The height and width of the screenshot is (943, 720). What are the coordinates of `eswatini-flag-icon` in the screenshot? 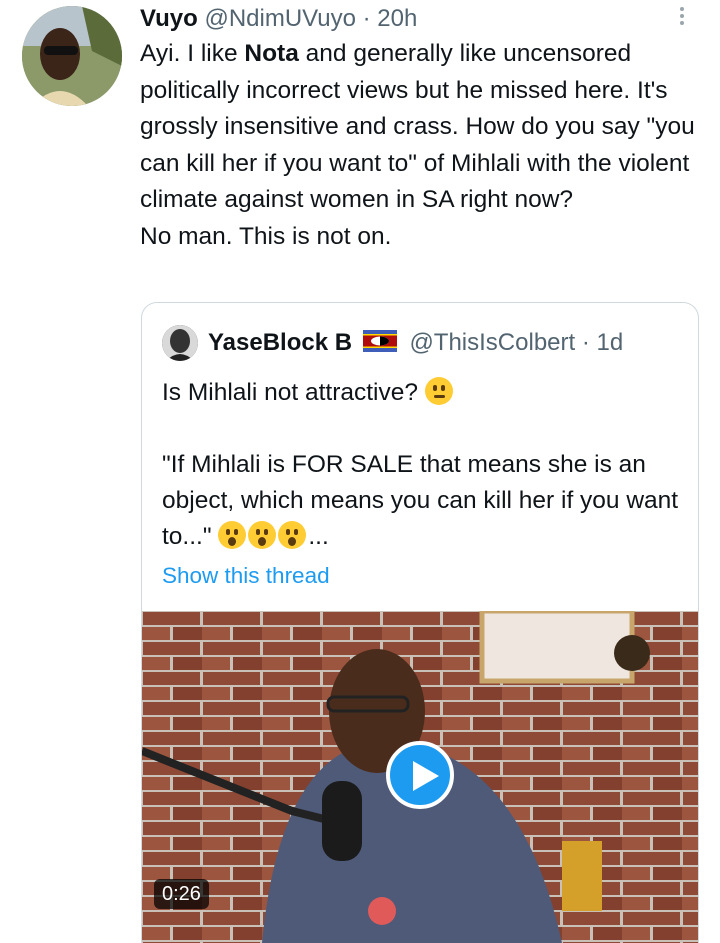 It's located at (379, 341).